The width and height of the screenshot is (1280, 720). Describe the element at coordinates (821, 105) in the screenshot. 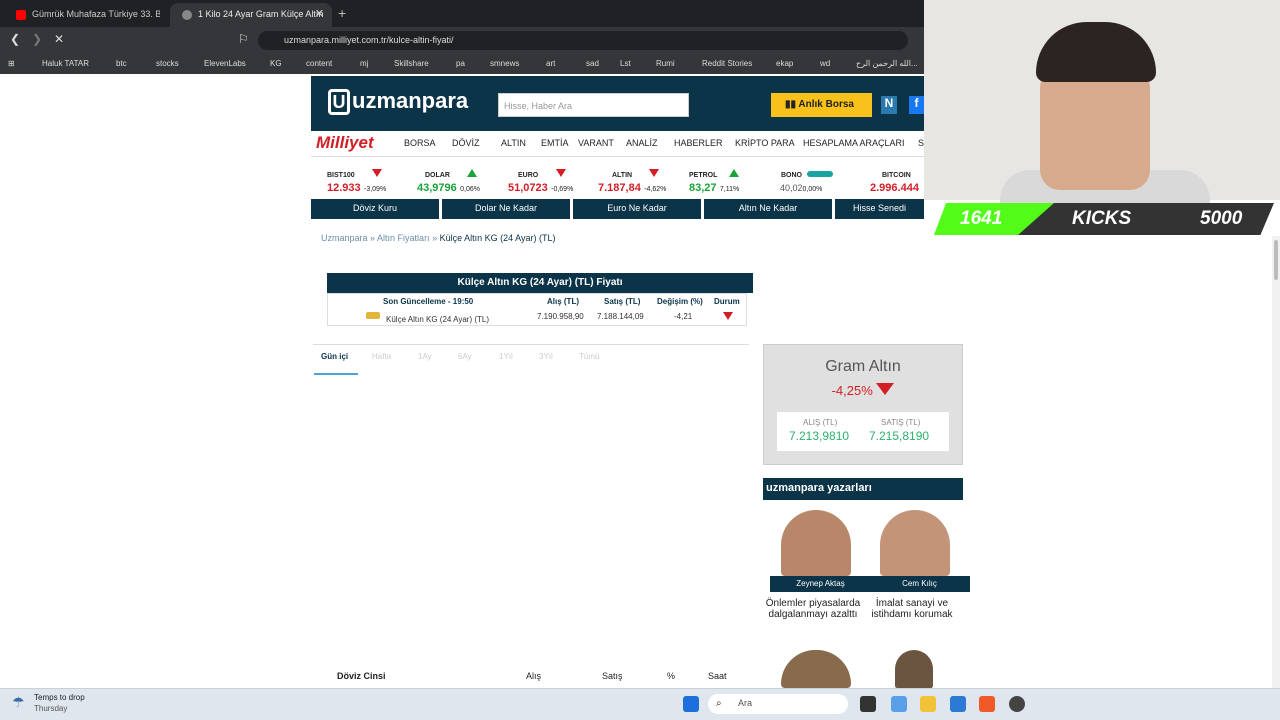

I see `anlik-borsa-button: ▮▮ Anlık Borsa` at that location.